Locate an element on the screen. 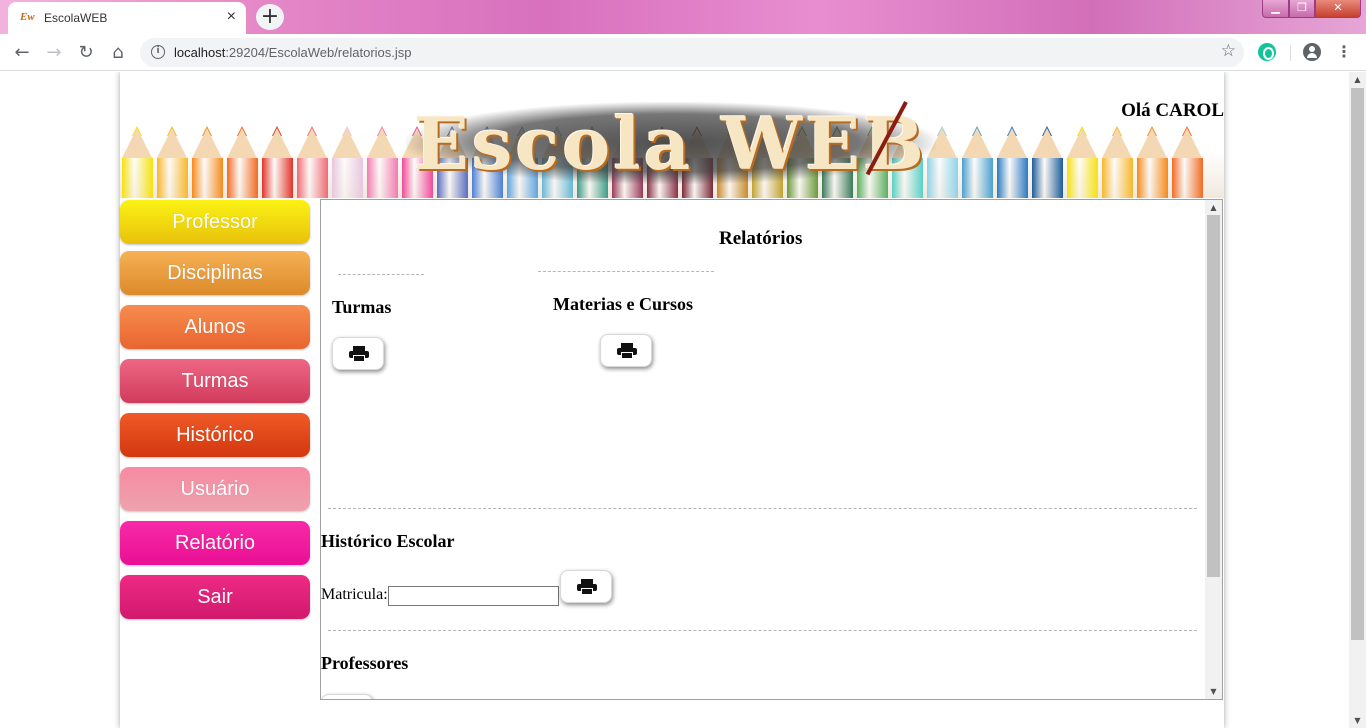  sidebar-item-4: Histórico is located at coordinates (215, 435).